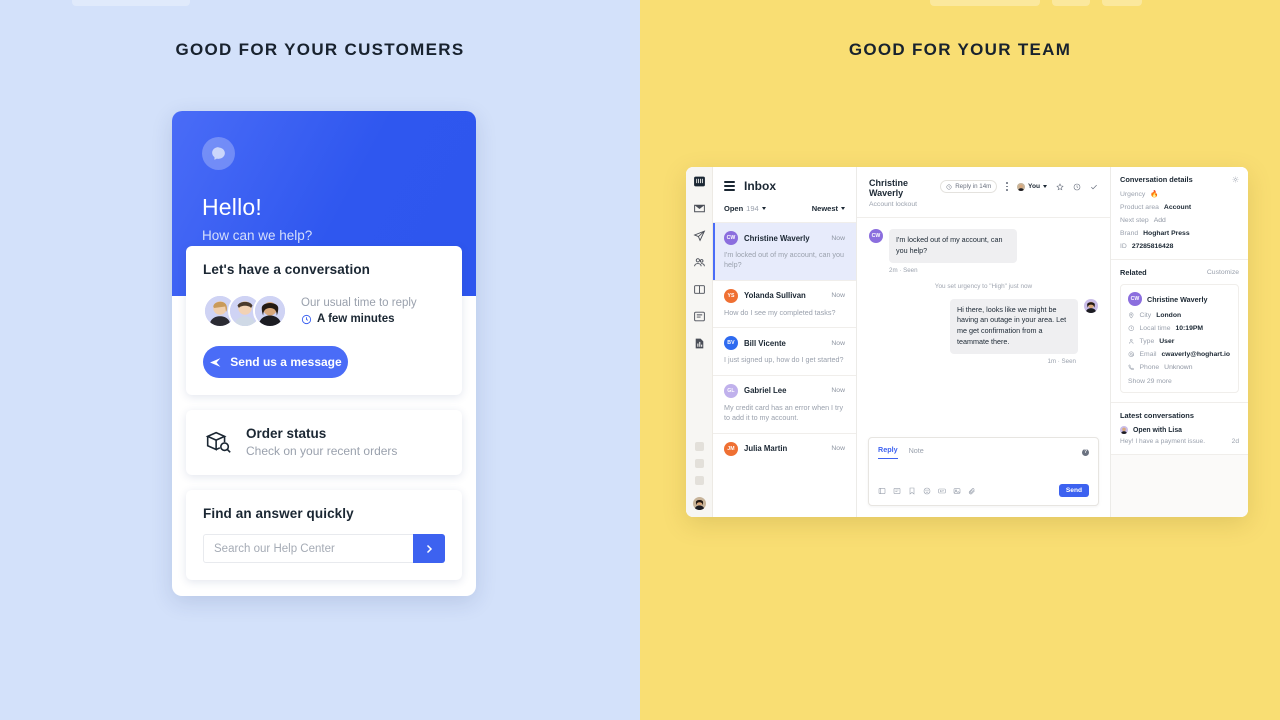 This screenshot has height=720, width=1280. I want to click on reply-time-value-row: A few minutes, so click(359, 319).